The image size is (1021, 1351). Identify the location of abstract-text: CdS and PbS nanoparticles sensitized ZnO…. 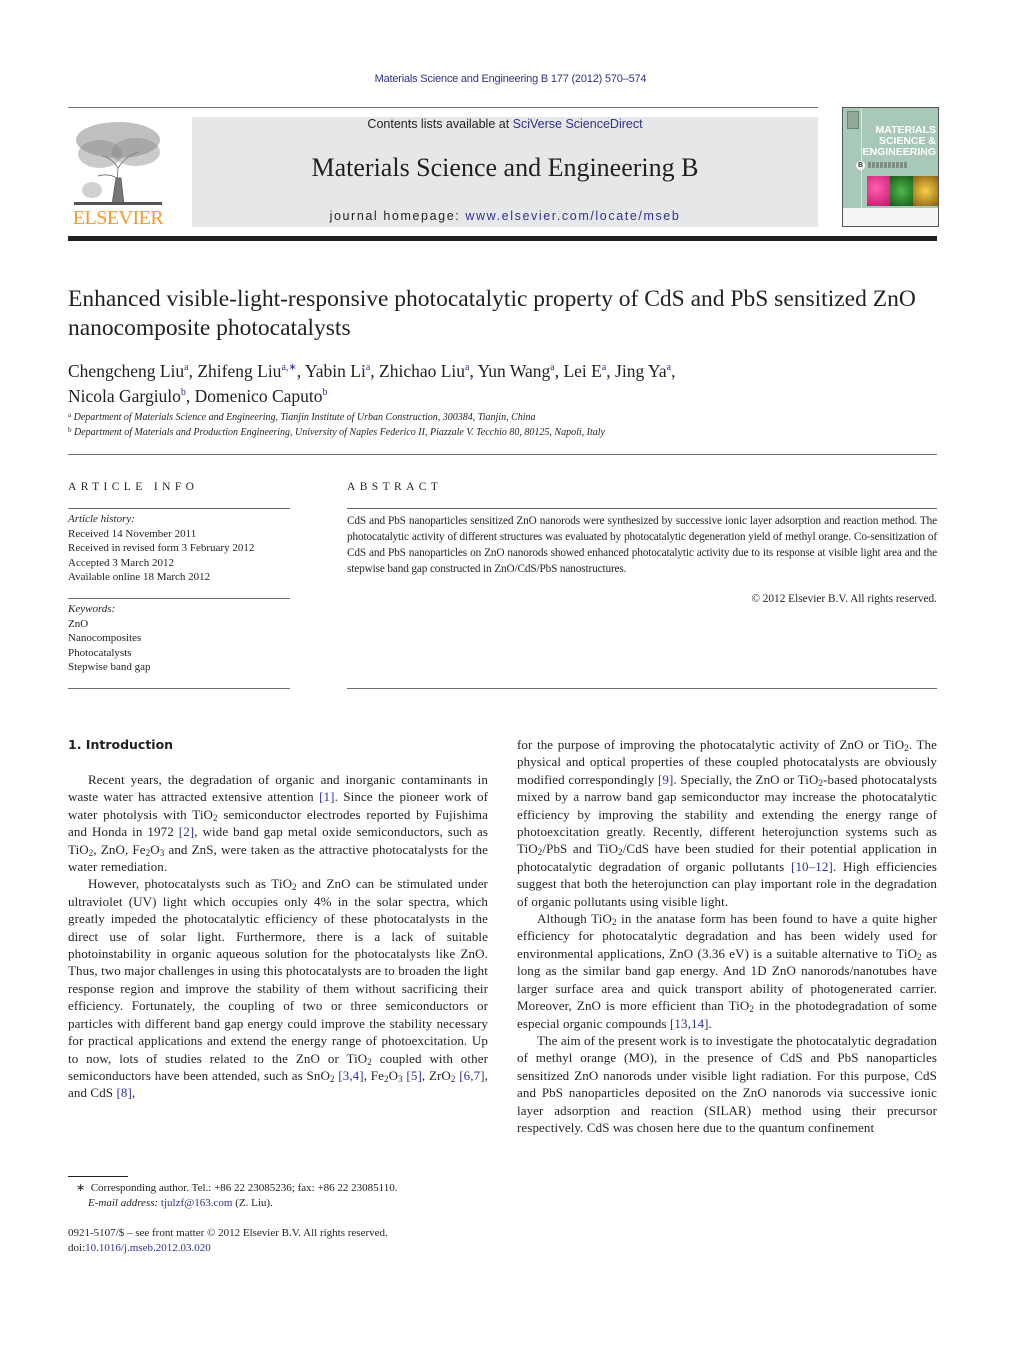
(642, 545).